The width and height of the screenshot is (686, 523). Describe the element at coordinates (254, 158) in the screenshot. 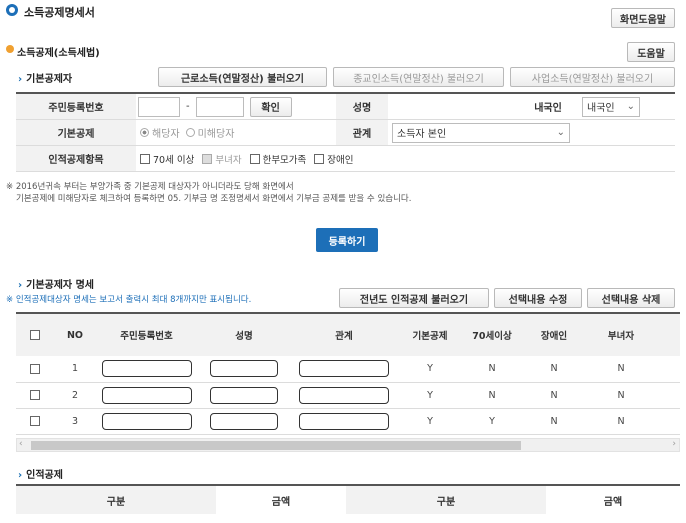

I see `single-parent-checkbox` at that location.